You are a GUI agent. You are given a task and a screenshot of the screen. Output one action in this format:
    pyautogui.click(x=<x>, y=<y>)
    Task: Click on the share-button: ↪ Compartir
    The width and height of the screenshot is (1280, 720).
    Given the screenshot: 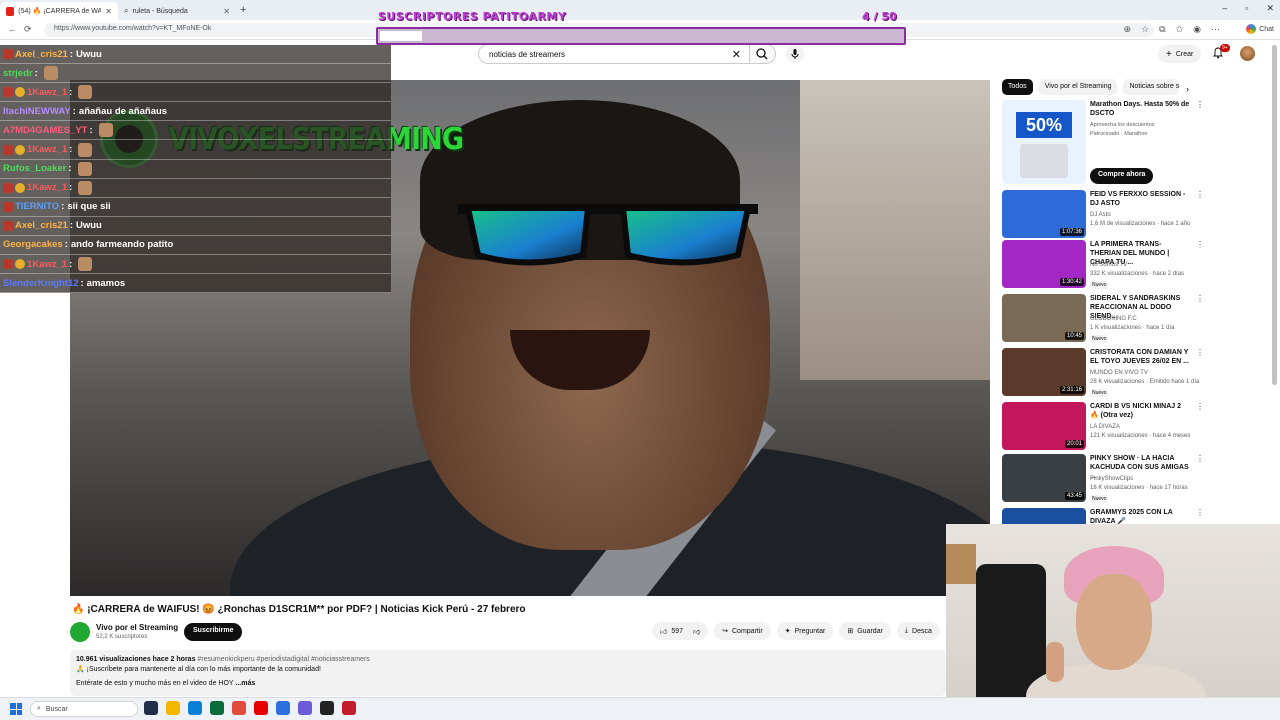 What is the action you would take?
    pyautogui.click(x=742, y=631)
    